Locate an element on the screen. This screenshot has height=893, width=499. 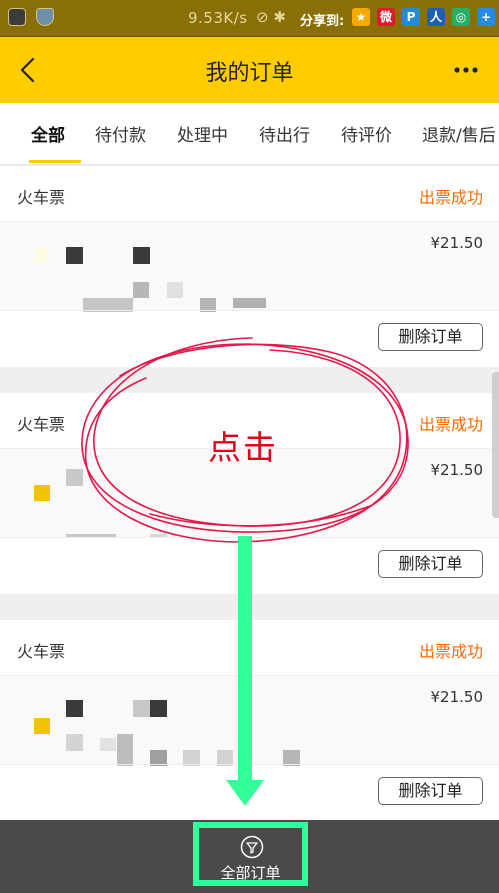
all-orders-button: 全部订单 is located at coordinates (250, 854).